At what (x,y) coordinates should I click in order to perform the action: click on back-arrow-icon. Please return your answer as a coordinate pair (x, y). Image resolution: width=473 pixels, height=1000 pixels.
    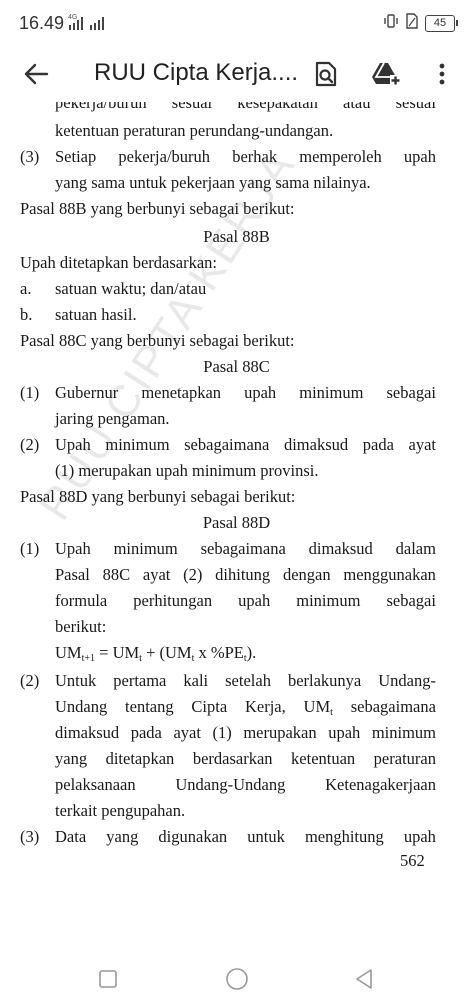
    Looking at the image, I should click on (36, 74).